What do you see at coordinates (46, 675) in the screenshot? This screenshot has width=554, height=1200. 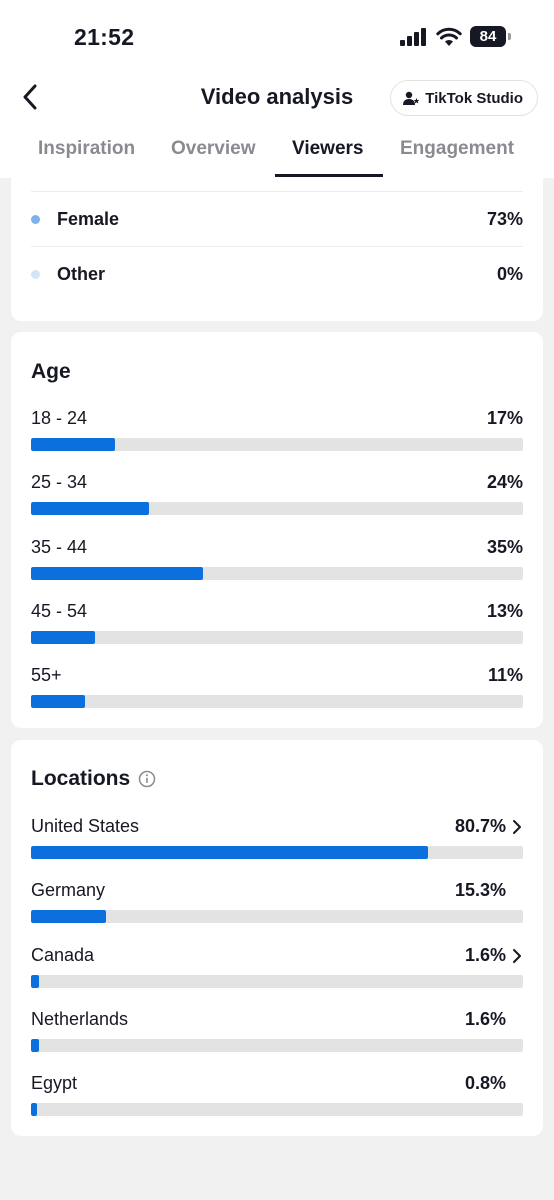 I see `age-label: 55+` at bounding box center [46, 675].